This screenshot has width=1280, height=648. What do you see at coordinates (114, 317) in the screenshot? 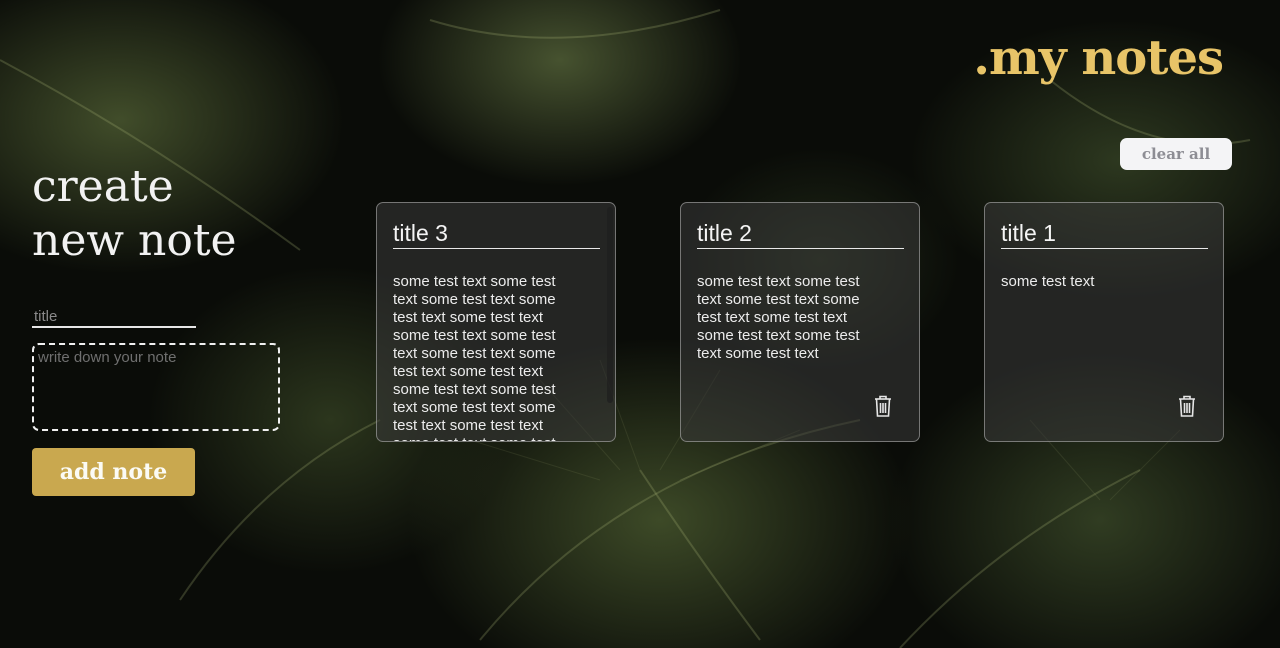
I see `note-title-input` at bounding box center [114, 317].